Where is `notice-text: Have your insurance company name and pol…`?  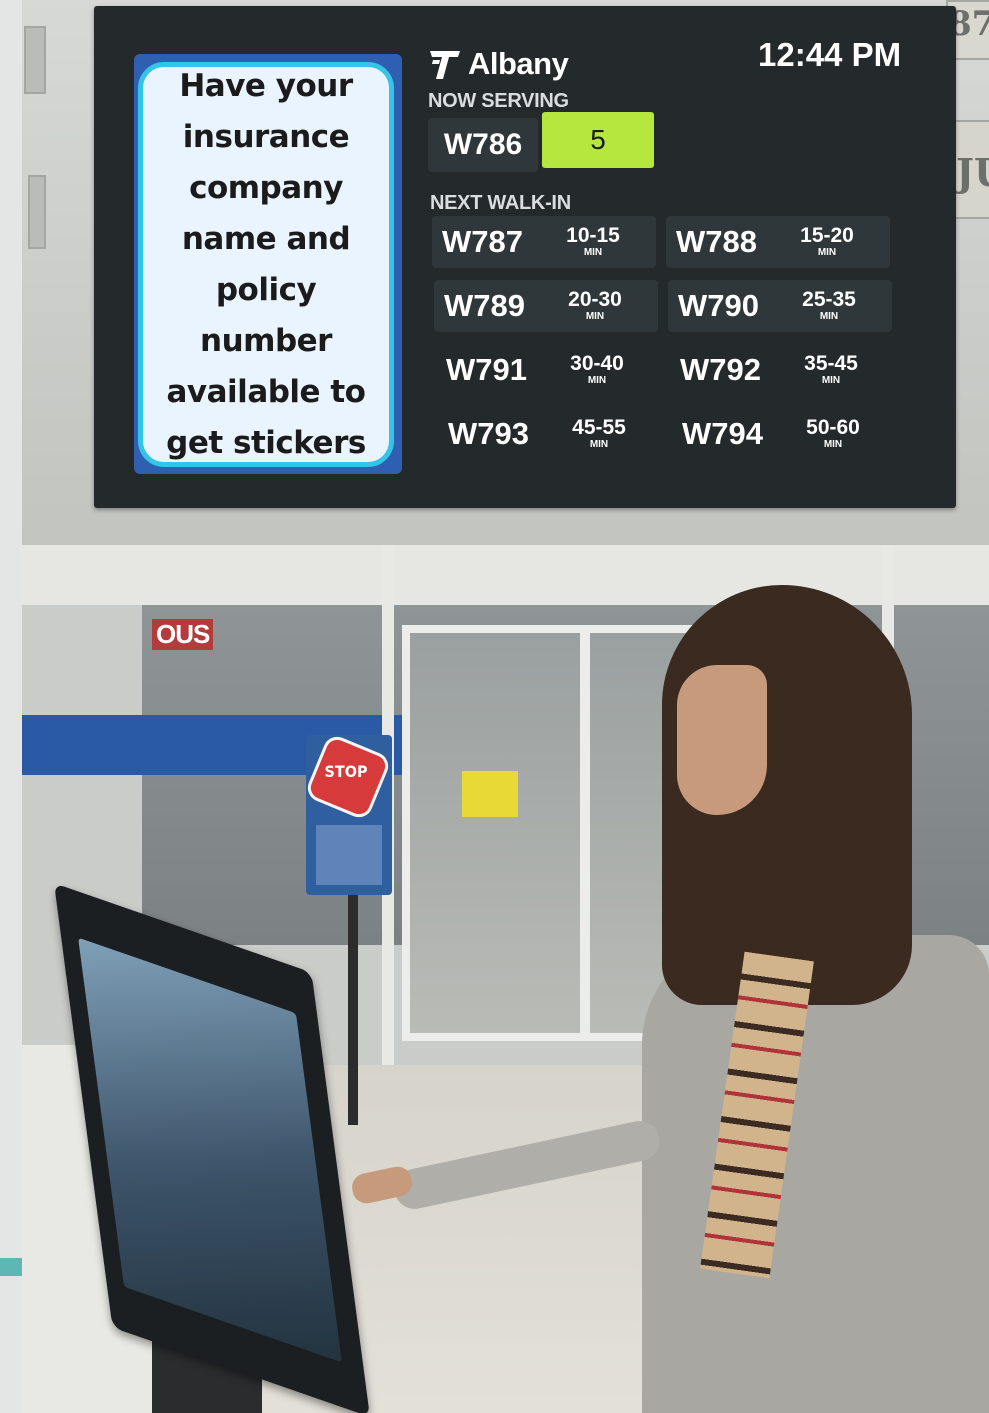 notice-text: Have your insurance company name and pol… is located at coordinates (266, 264).